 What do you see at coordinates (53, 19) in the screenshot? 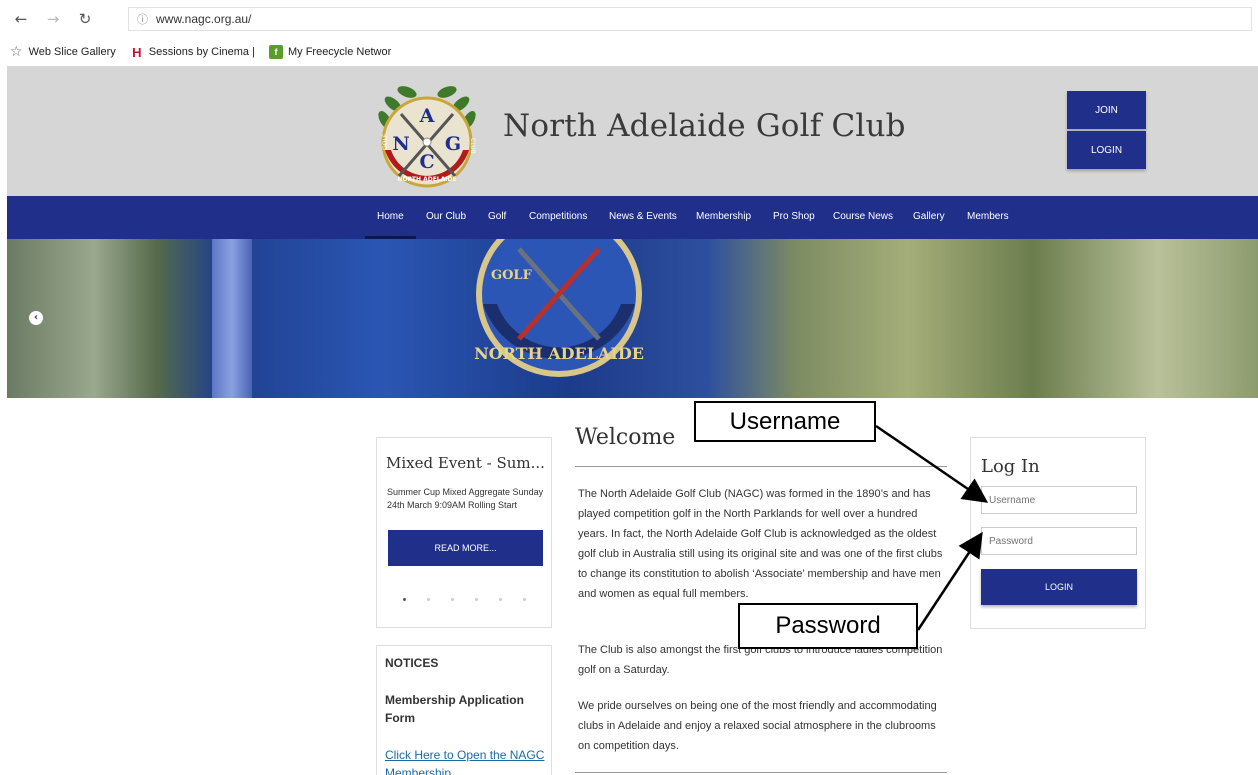
I see `forward-arrow-icon: →` at bounding box center [53, 19].